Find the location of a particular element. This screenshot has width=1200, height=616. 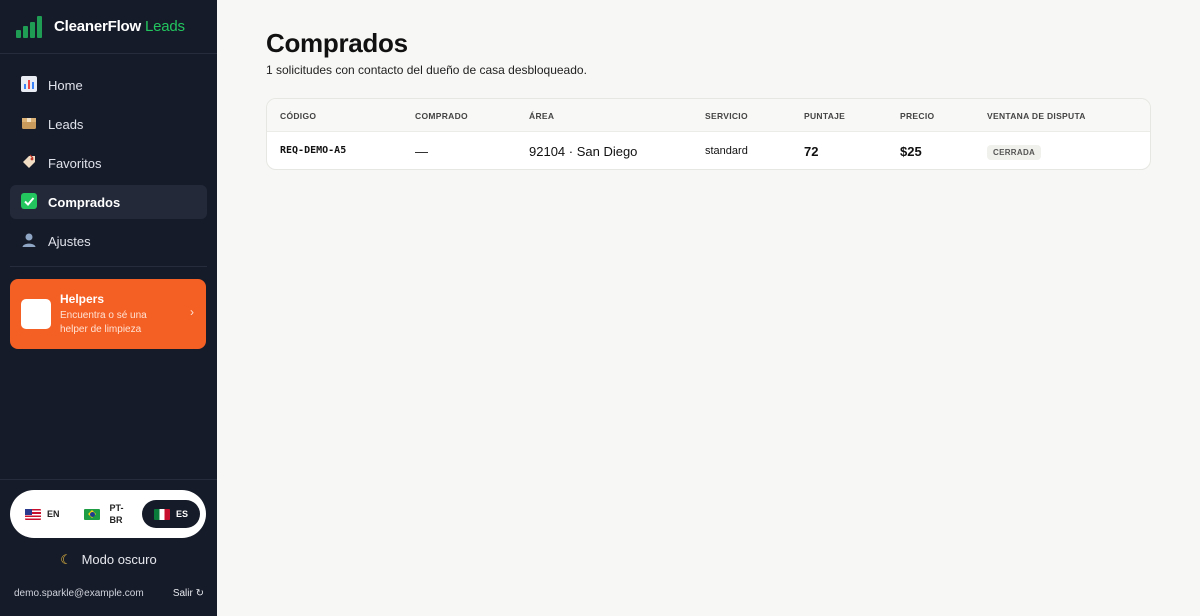

language-code: EN is located at coordinates (53, 514).